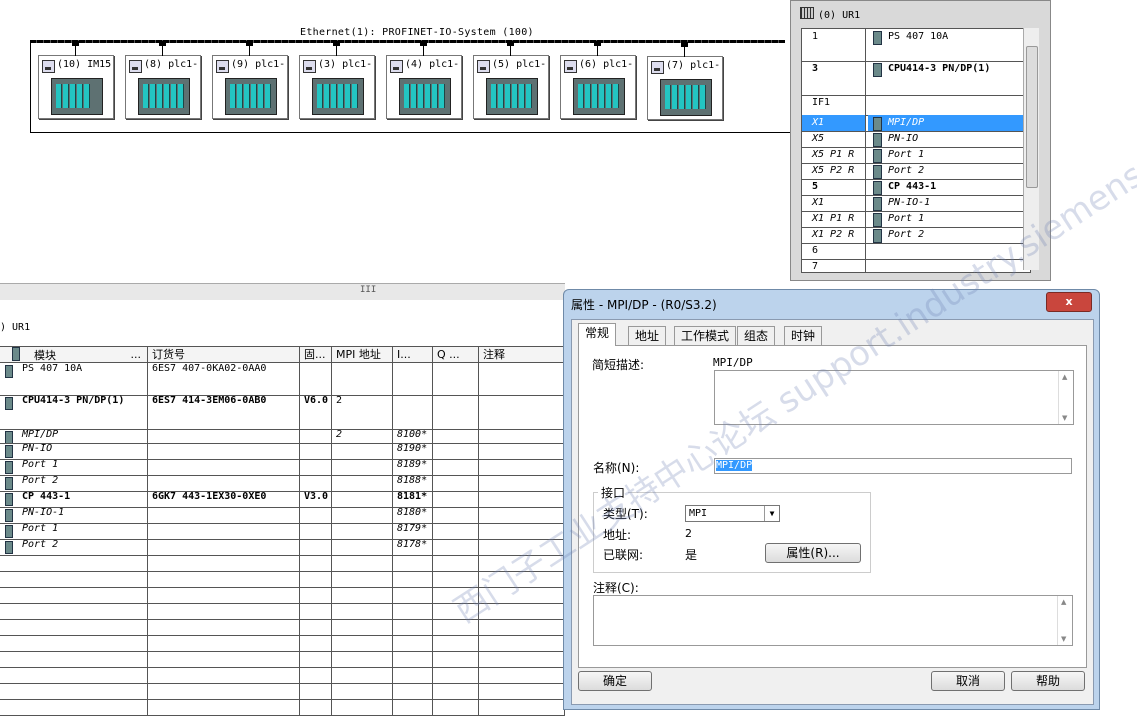 This screenshot has height=716, width=1137. What do you see at coordinates (598, 80) in the screenshot?
I see `network-device-6: (6) plc1-` at bounding box center [598, 80].